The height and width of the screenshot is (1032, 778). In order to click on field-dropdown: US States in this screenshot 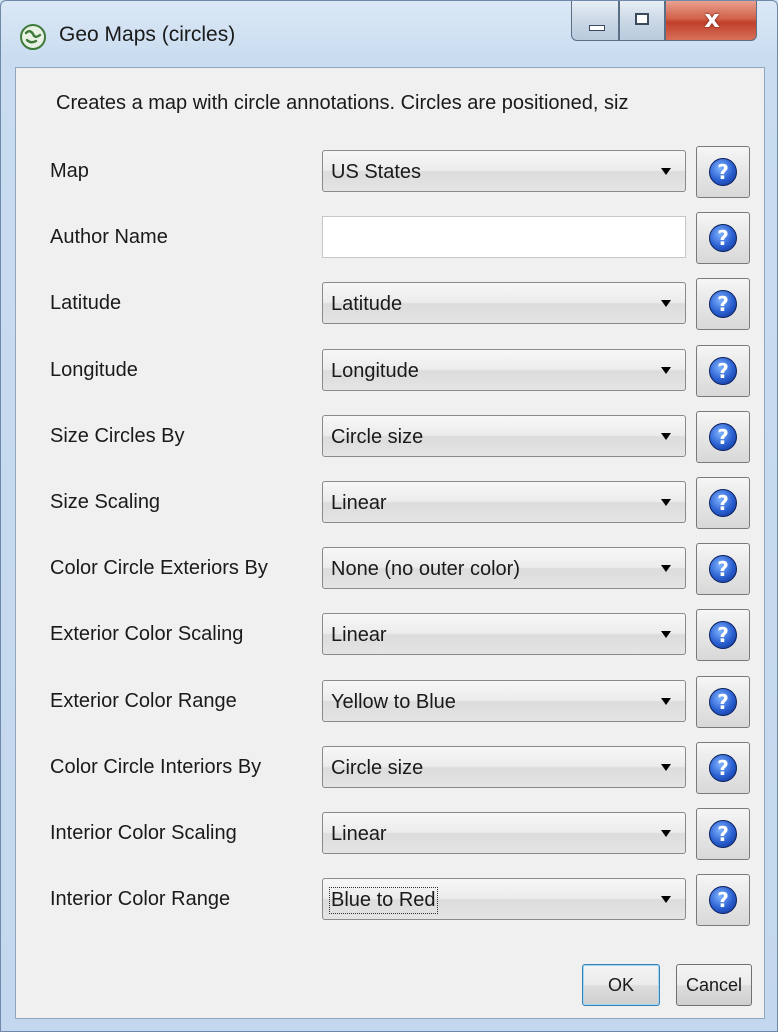, I will do `click(504, 171)`.